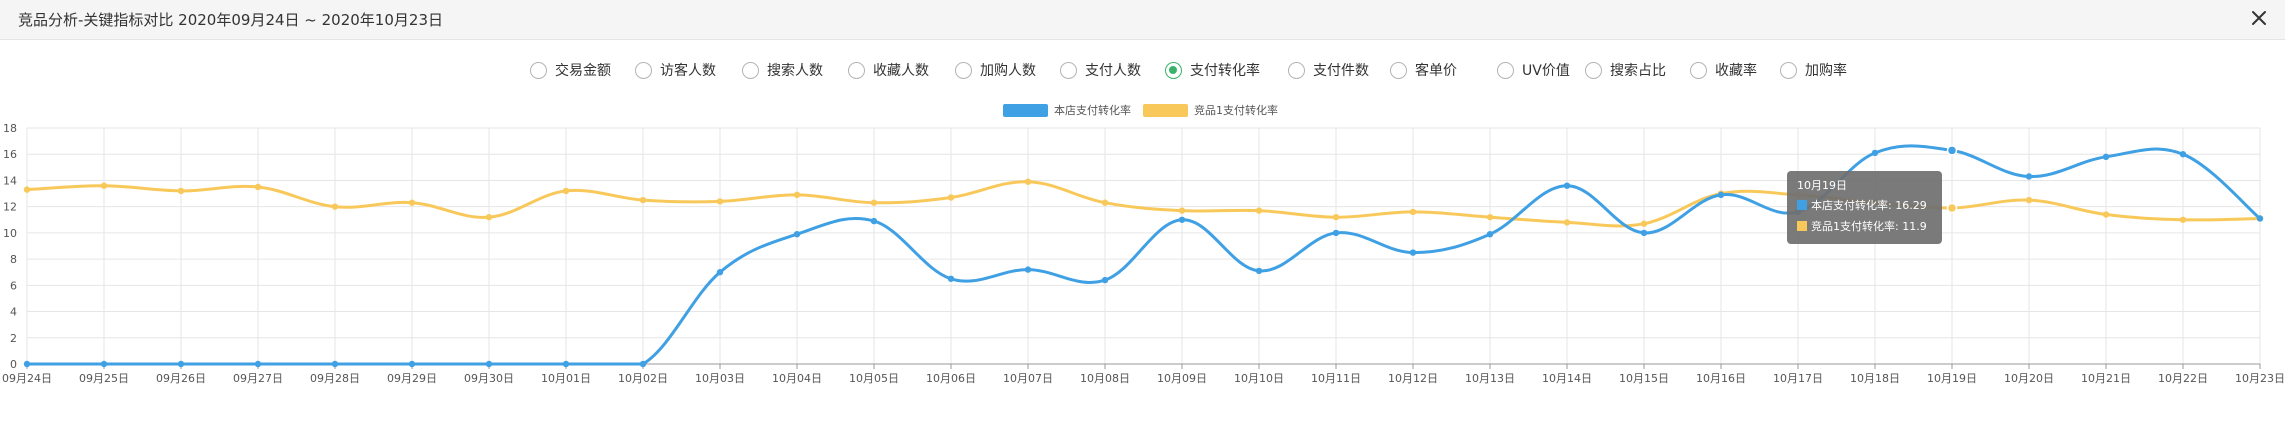 The width and height of the screenshot is (2285, 437). Describe the element at coordinates (10, 207) in the screenshot. I see `y-tick-label: 12` at that location.